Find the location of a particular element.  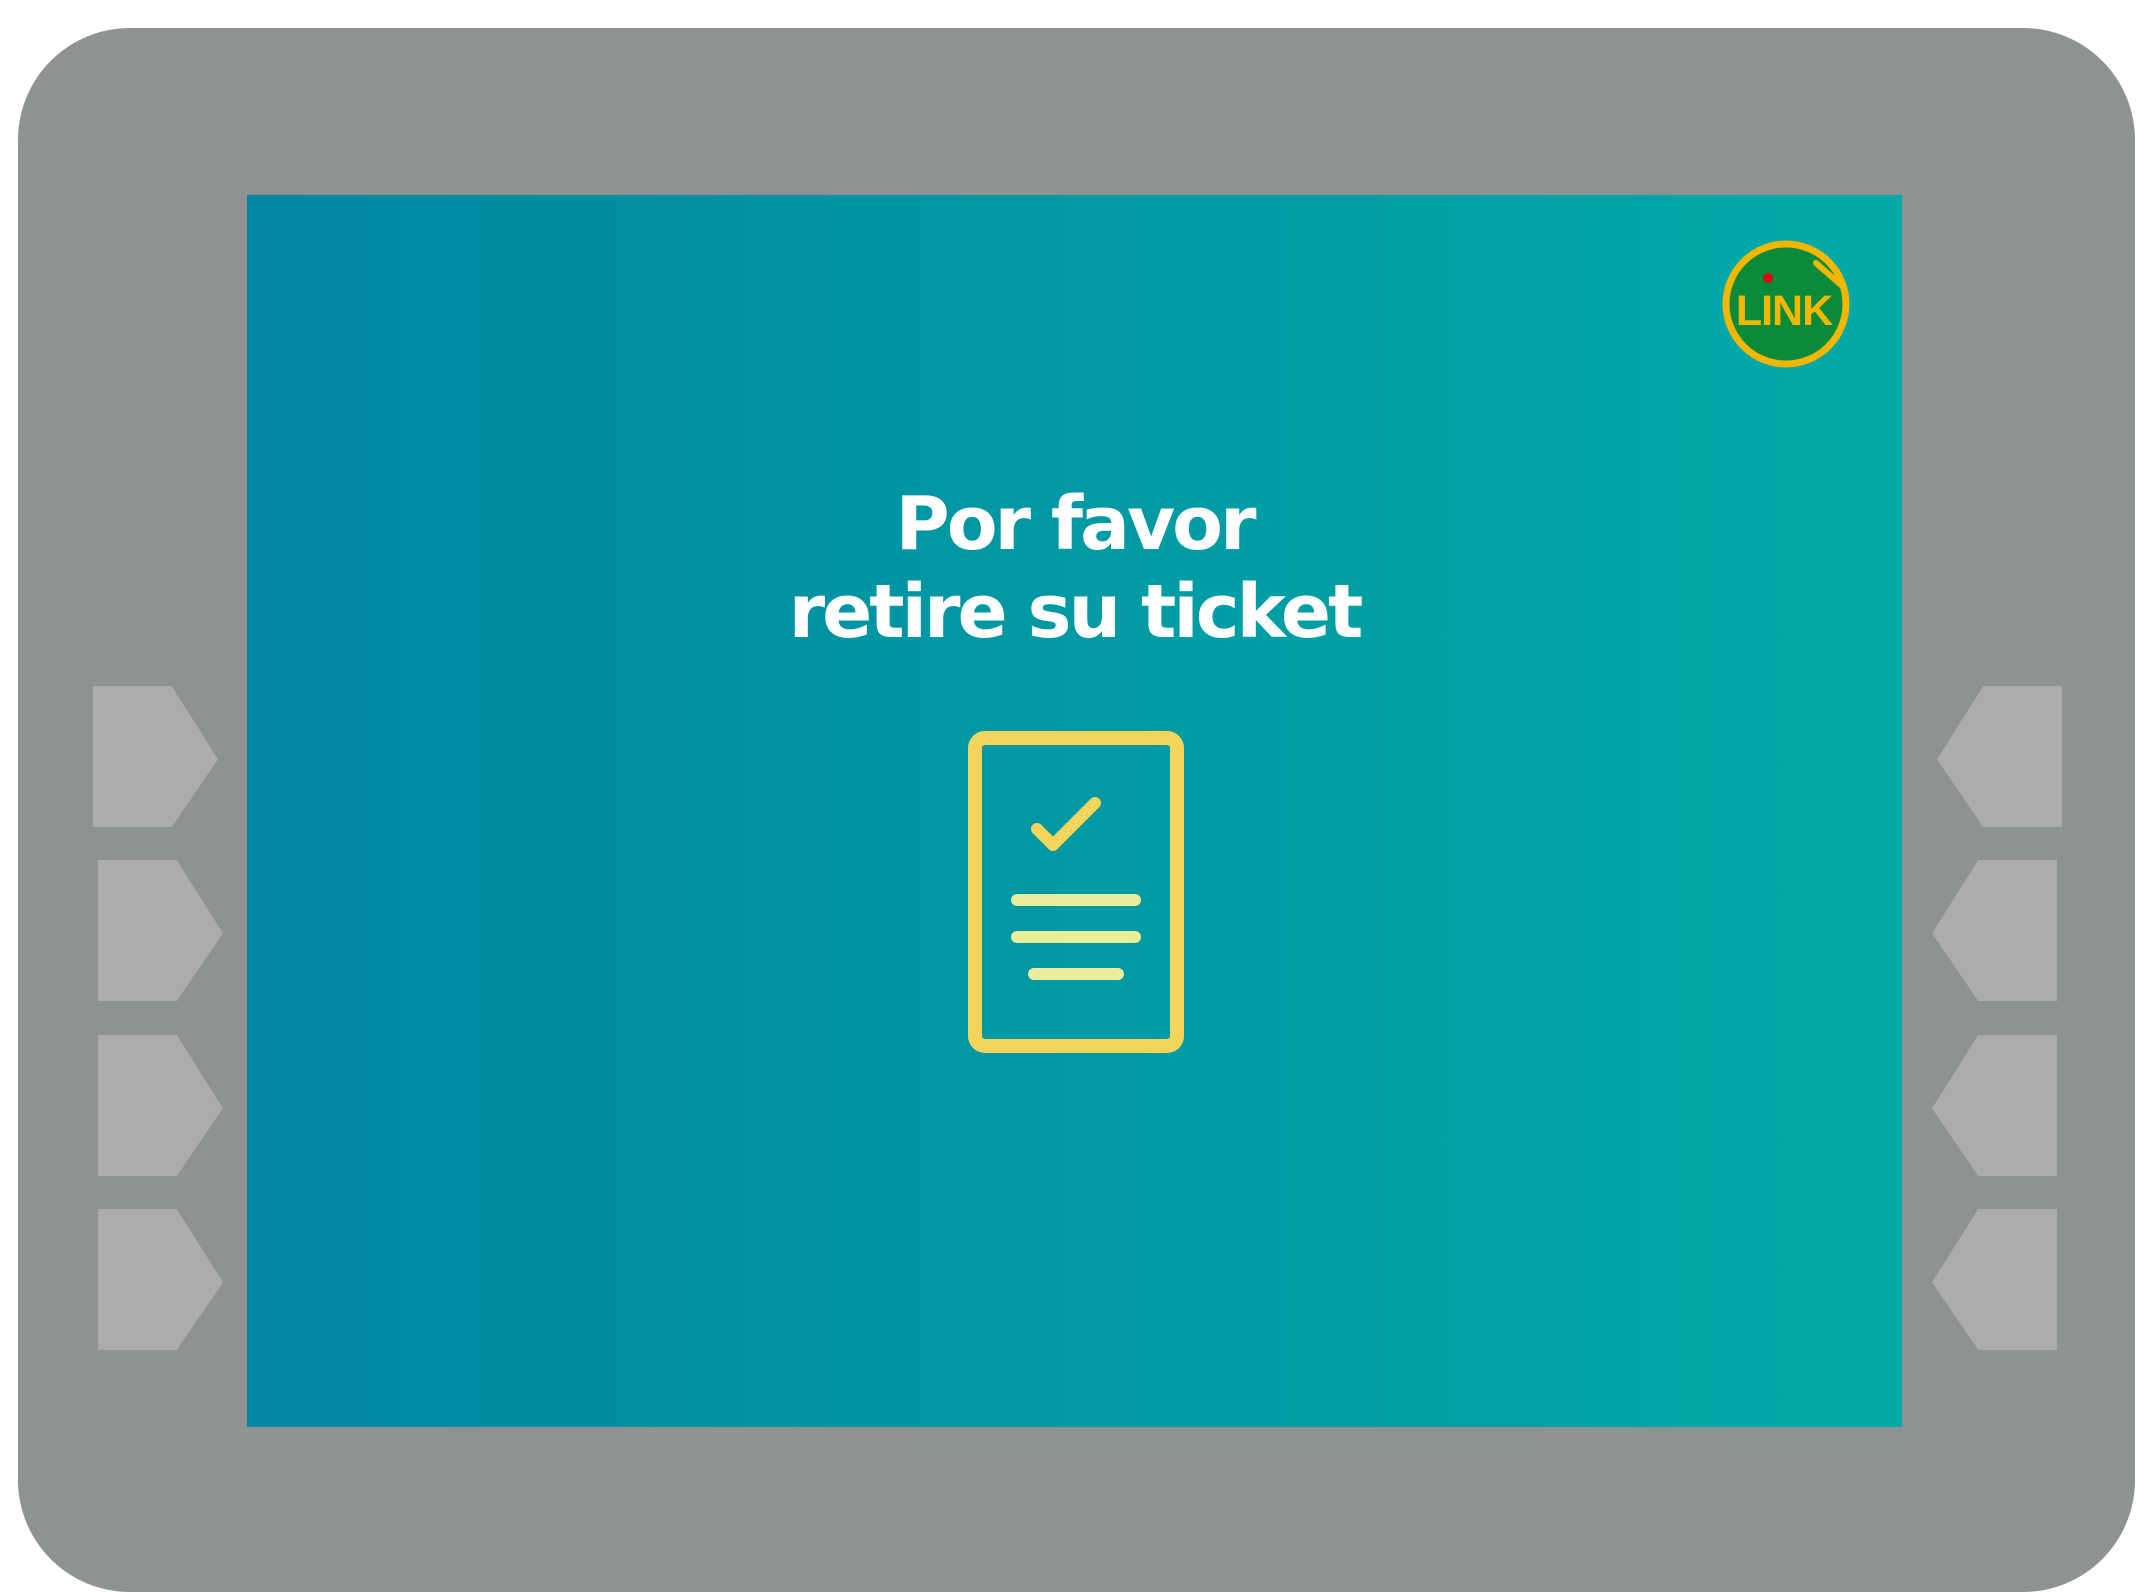

link-logo: LINK is located at coordinates (1786, 304).